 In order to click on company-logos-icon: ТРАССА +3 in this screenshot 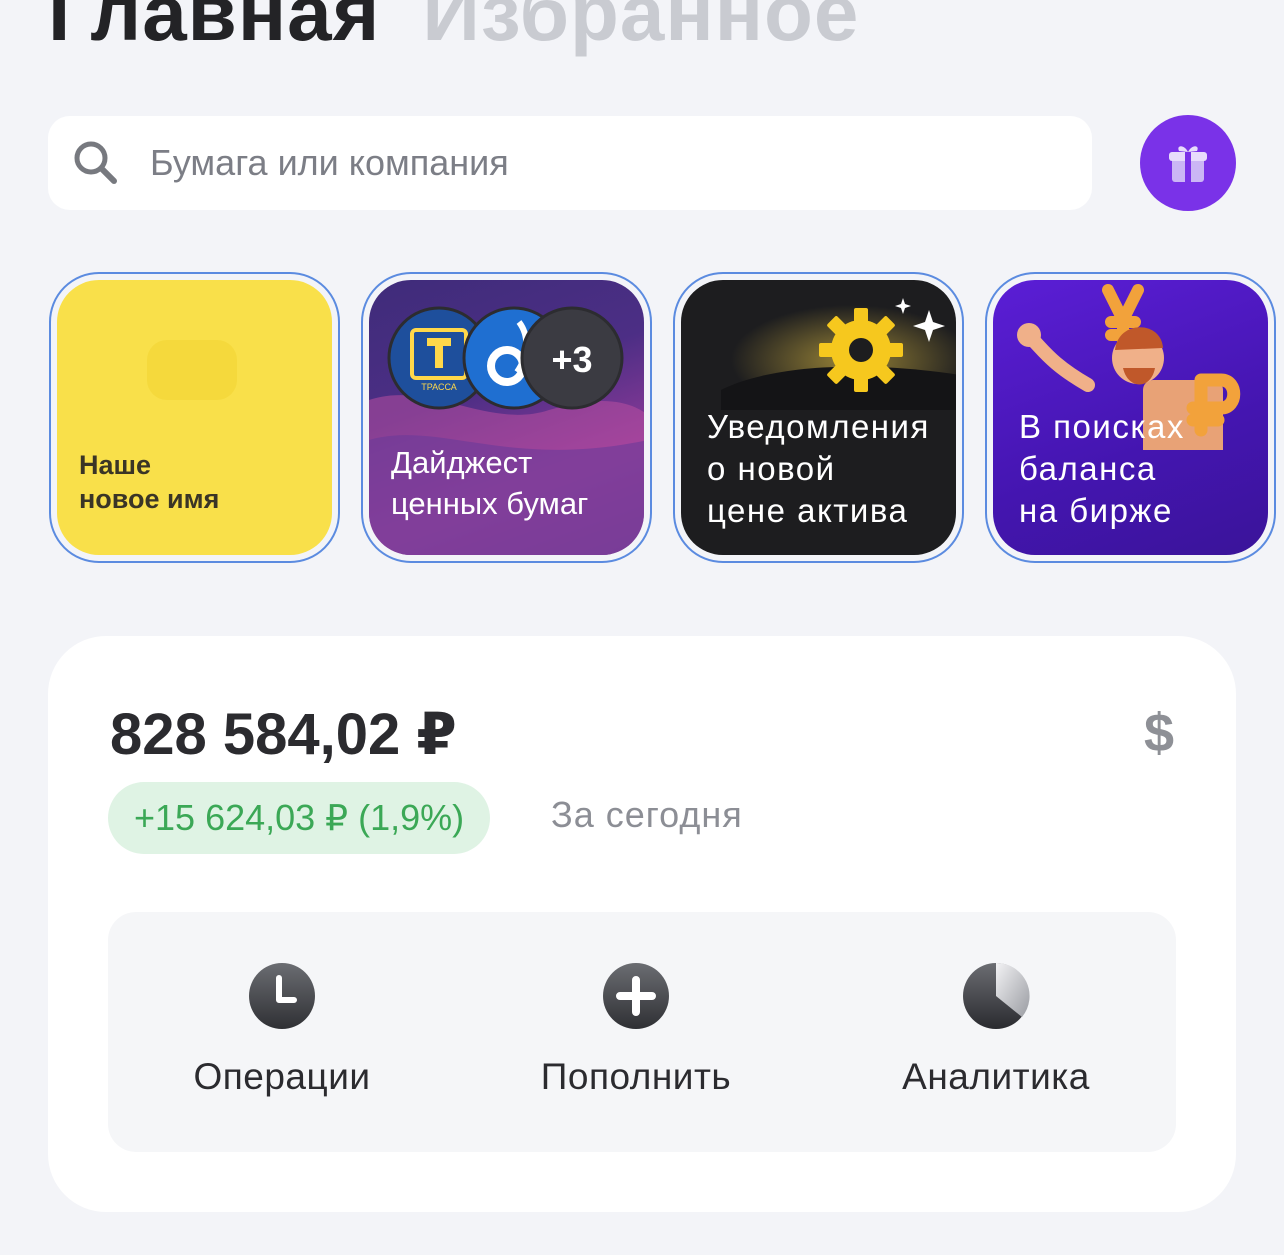, I will do `click(505, 358)`.